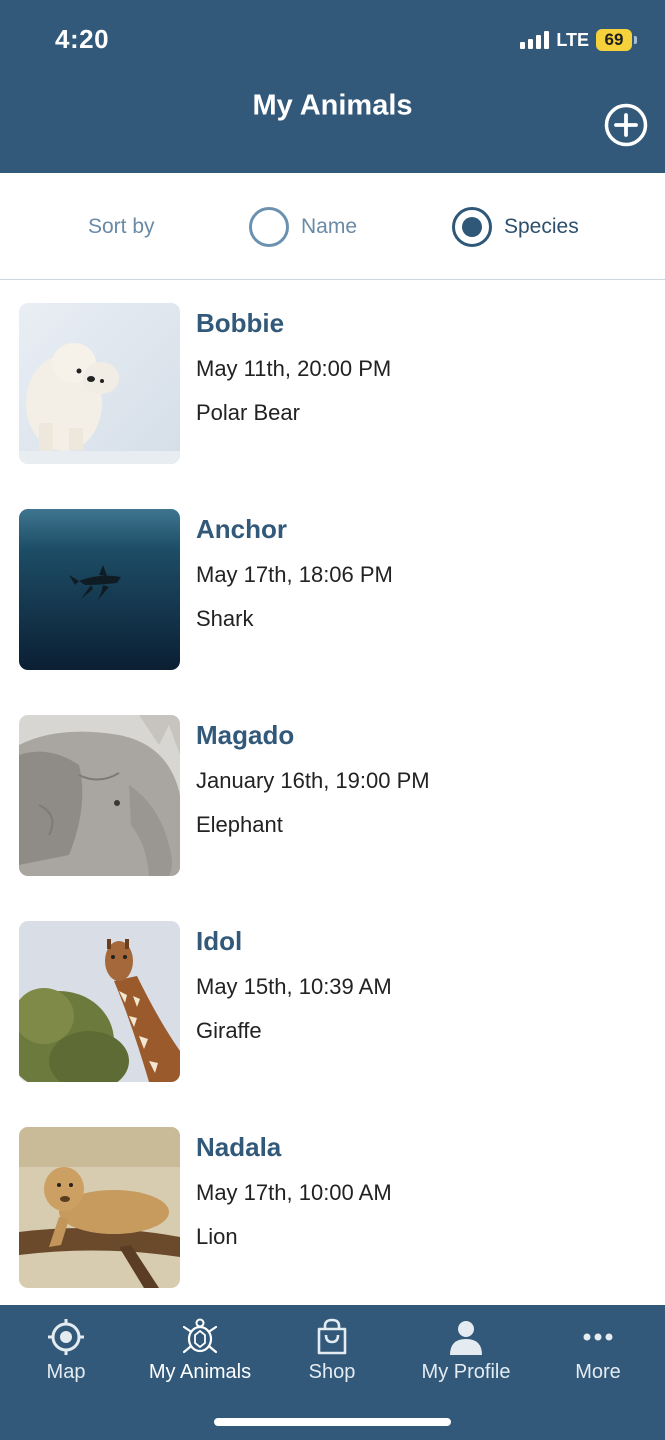  I want to click on elephant-photo, so click(99, 795).